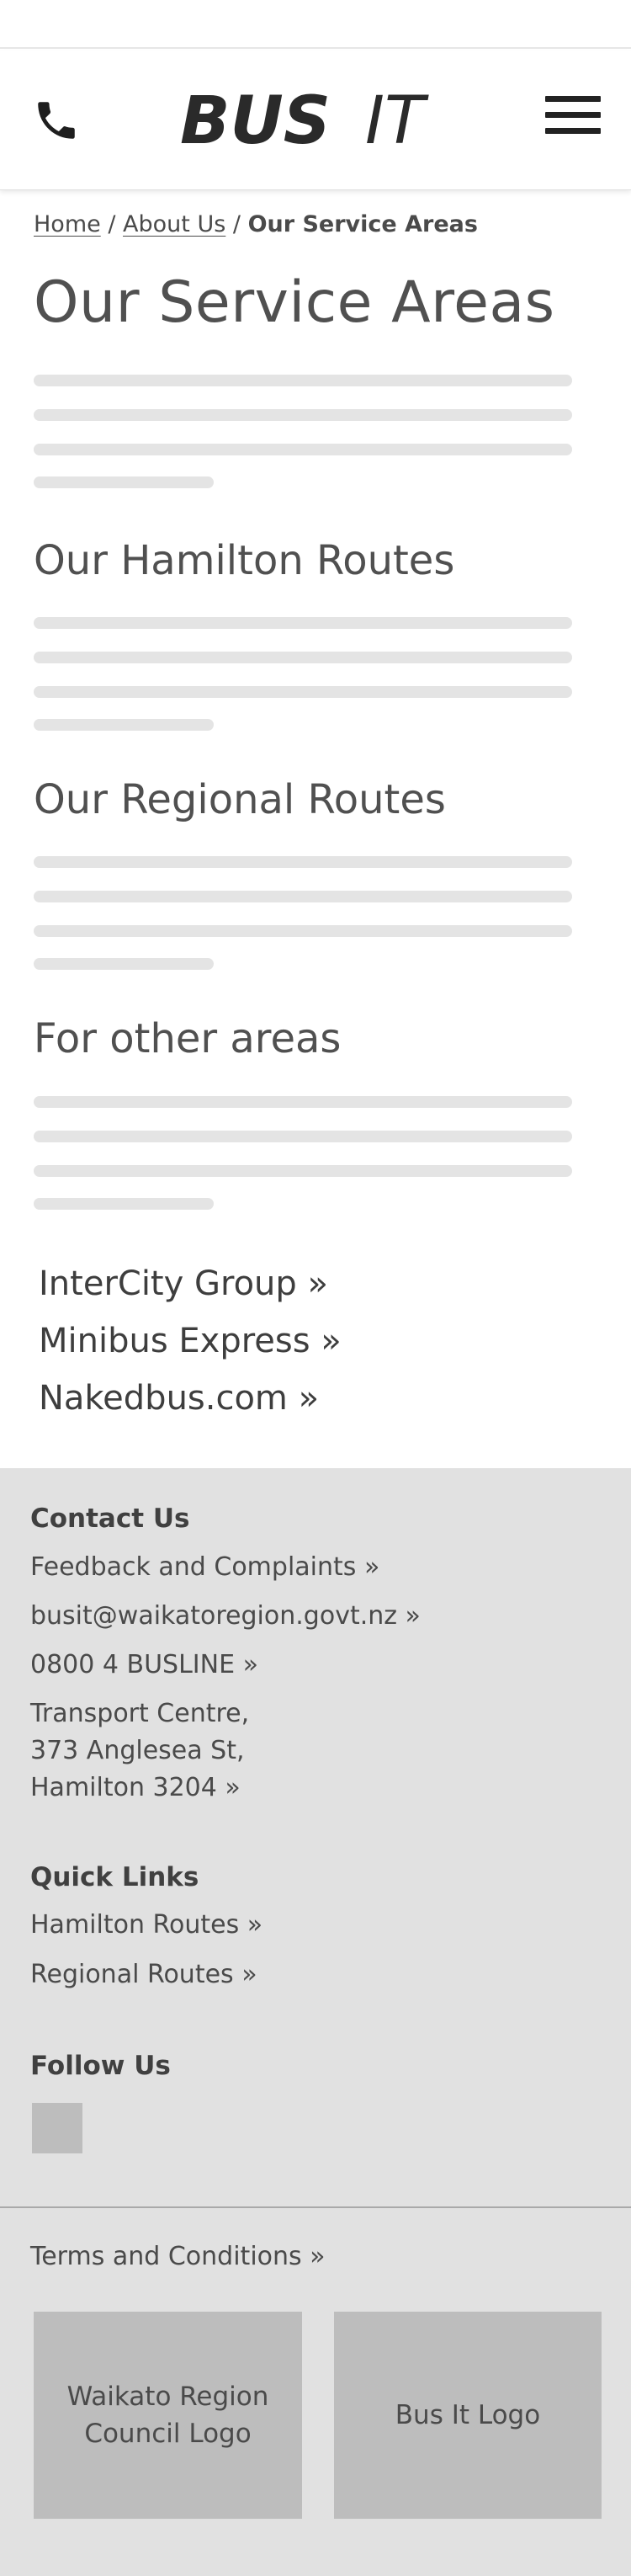 The image size is (631, 2576). Describe the element at coordinates (143, 1975) in the screenshot. I see `quicklink-regional-routes: Regional Routes »` at that location.